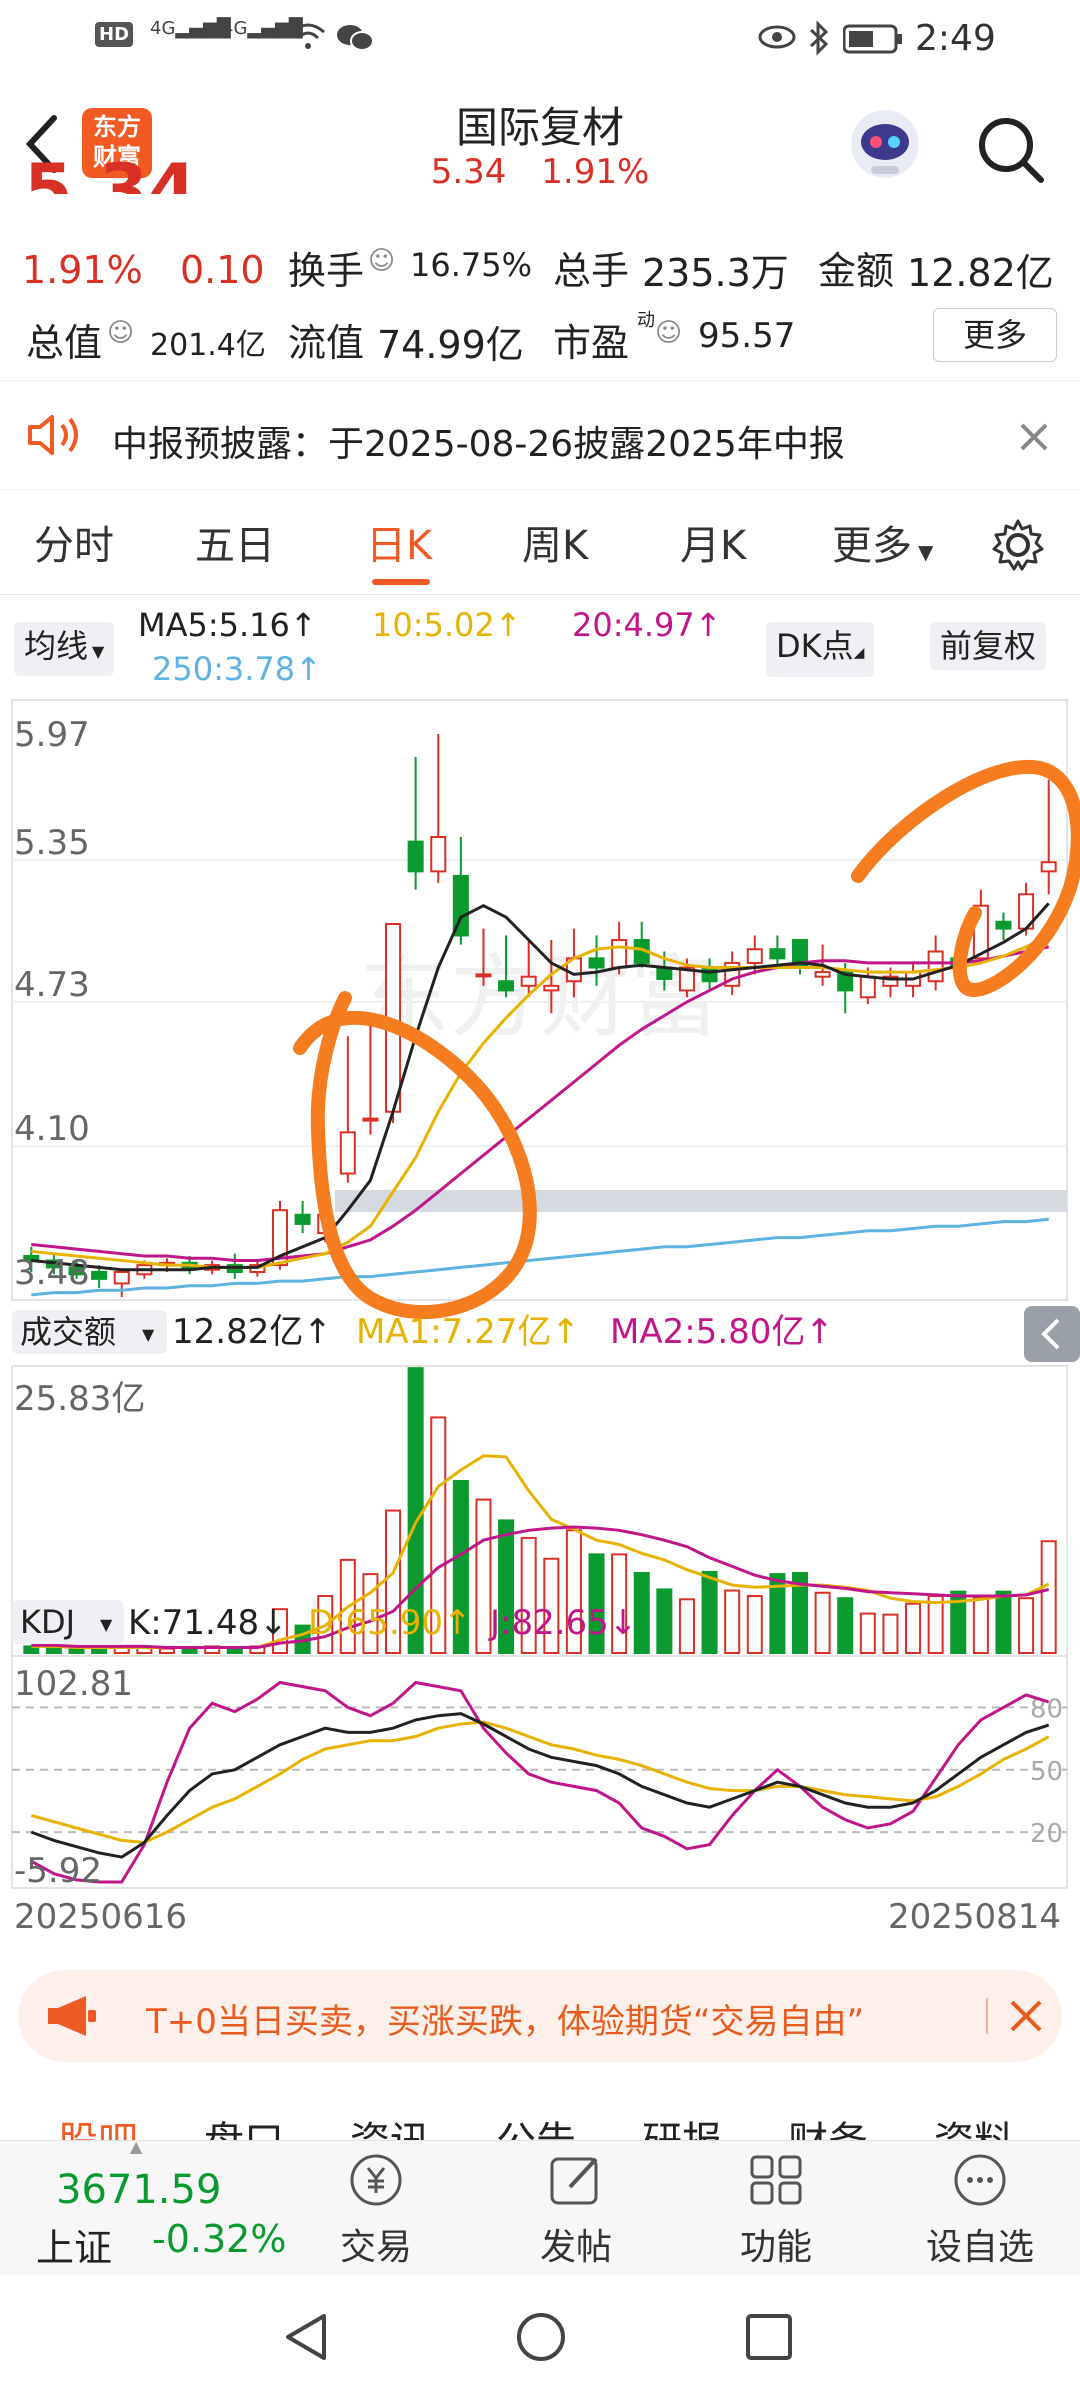 This screenshot has height=2400, width=1080. I want to click on kdj-k-line, so click(540, 1785).